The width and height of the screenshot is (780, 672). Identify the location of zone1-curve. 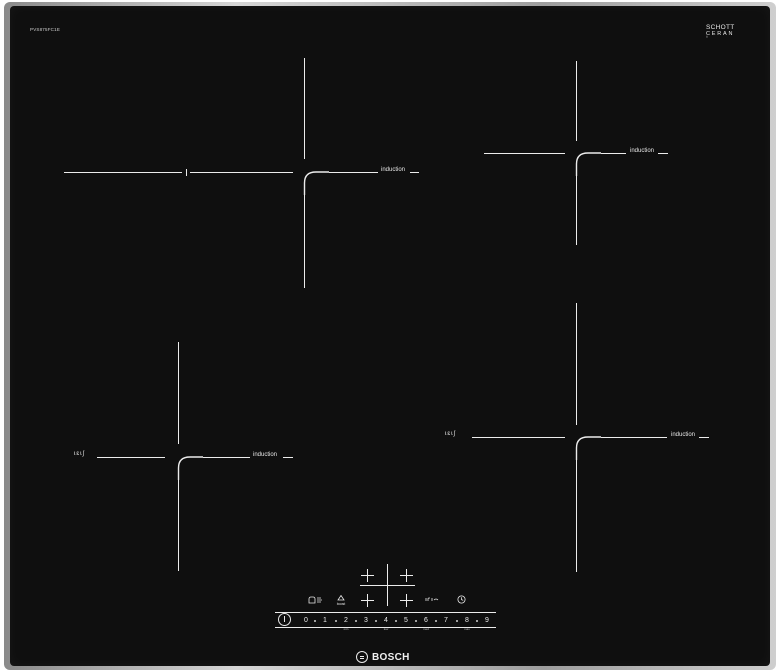
(316, 183).